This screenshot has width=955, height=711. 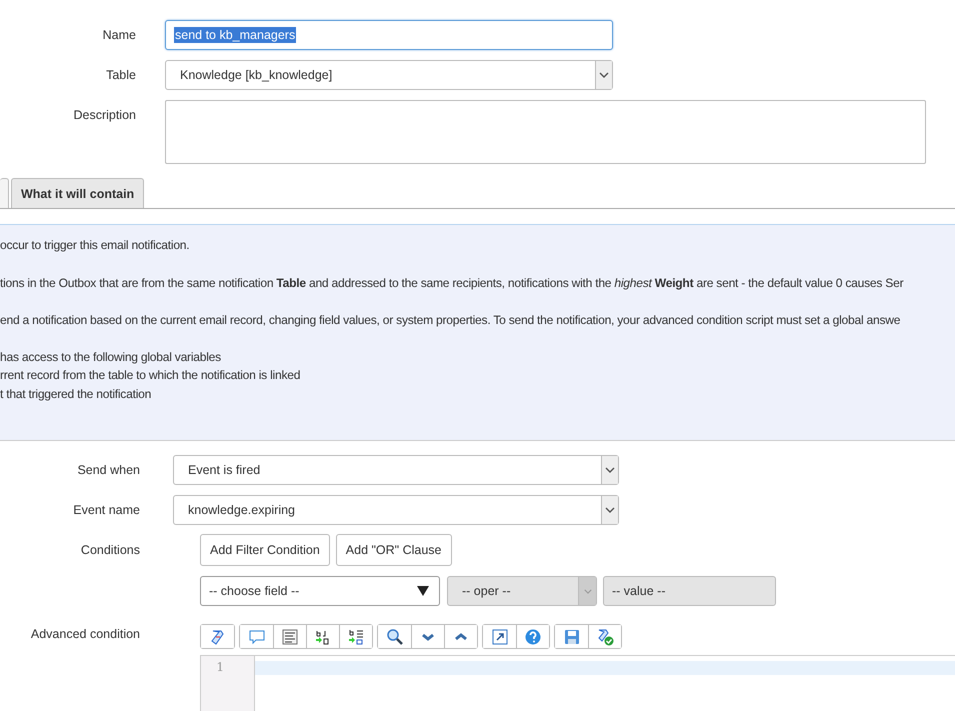 What do you see at coordinates (121, 74) in the screenshot?
I see `field-label: Table` at bounding box center [121, 74].